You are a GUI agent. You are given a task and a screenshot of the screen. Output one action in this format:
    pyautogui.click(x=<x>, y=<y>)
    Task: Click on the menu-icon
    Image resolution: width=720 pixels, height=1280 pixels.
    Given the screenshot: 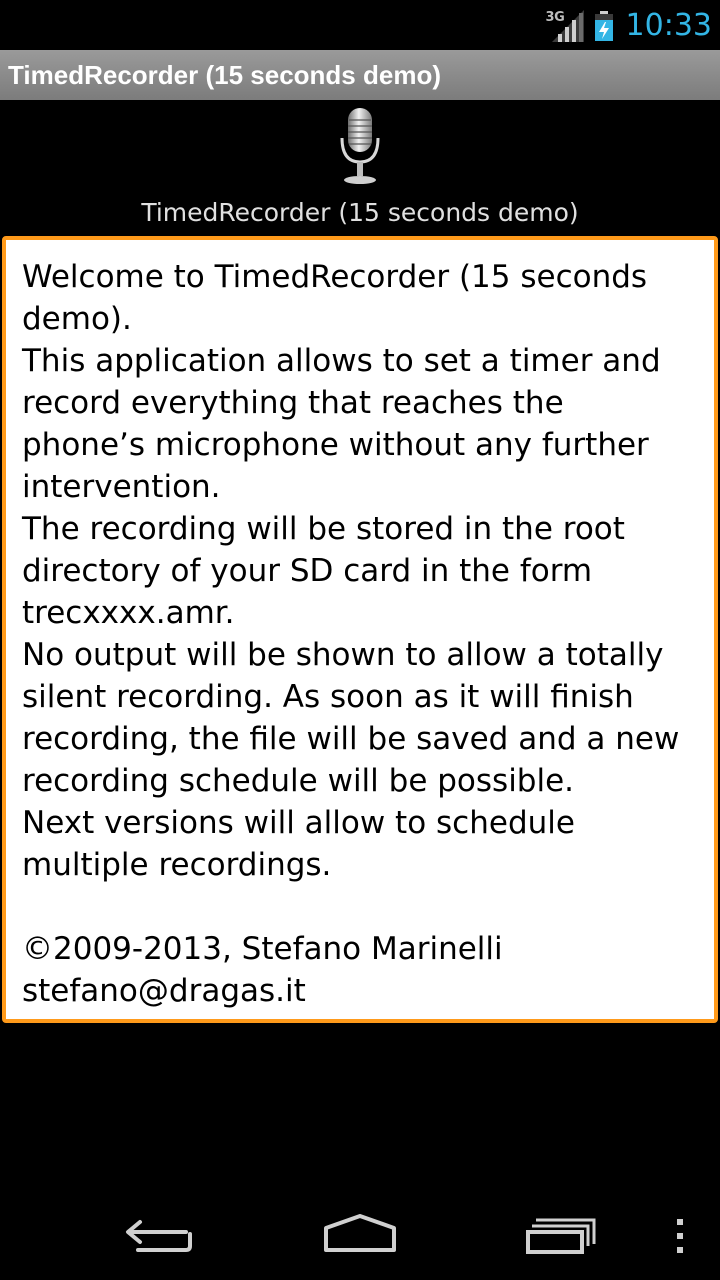 What is the action you would take?
    pyautogui.click(x=680, y=1236)
    